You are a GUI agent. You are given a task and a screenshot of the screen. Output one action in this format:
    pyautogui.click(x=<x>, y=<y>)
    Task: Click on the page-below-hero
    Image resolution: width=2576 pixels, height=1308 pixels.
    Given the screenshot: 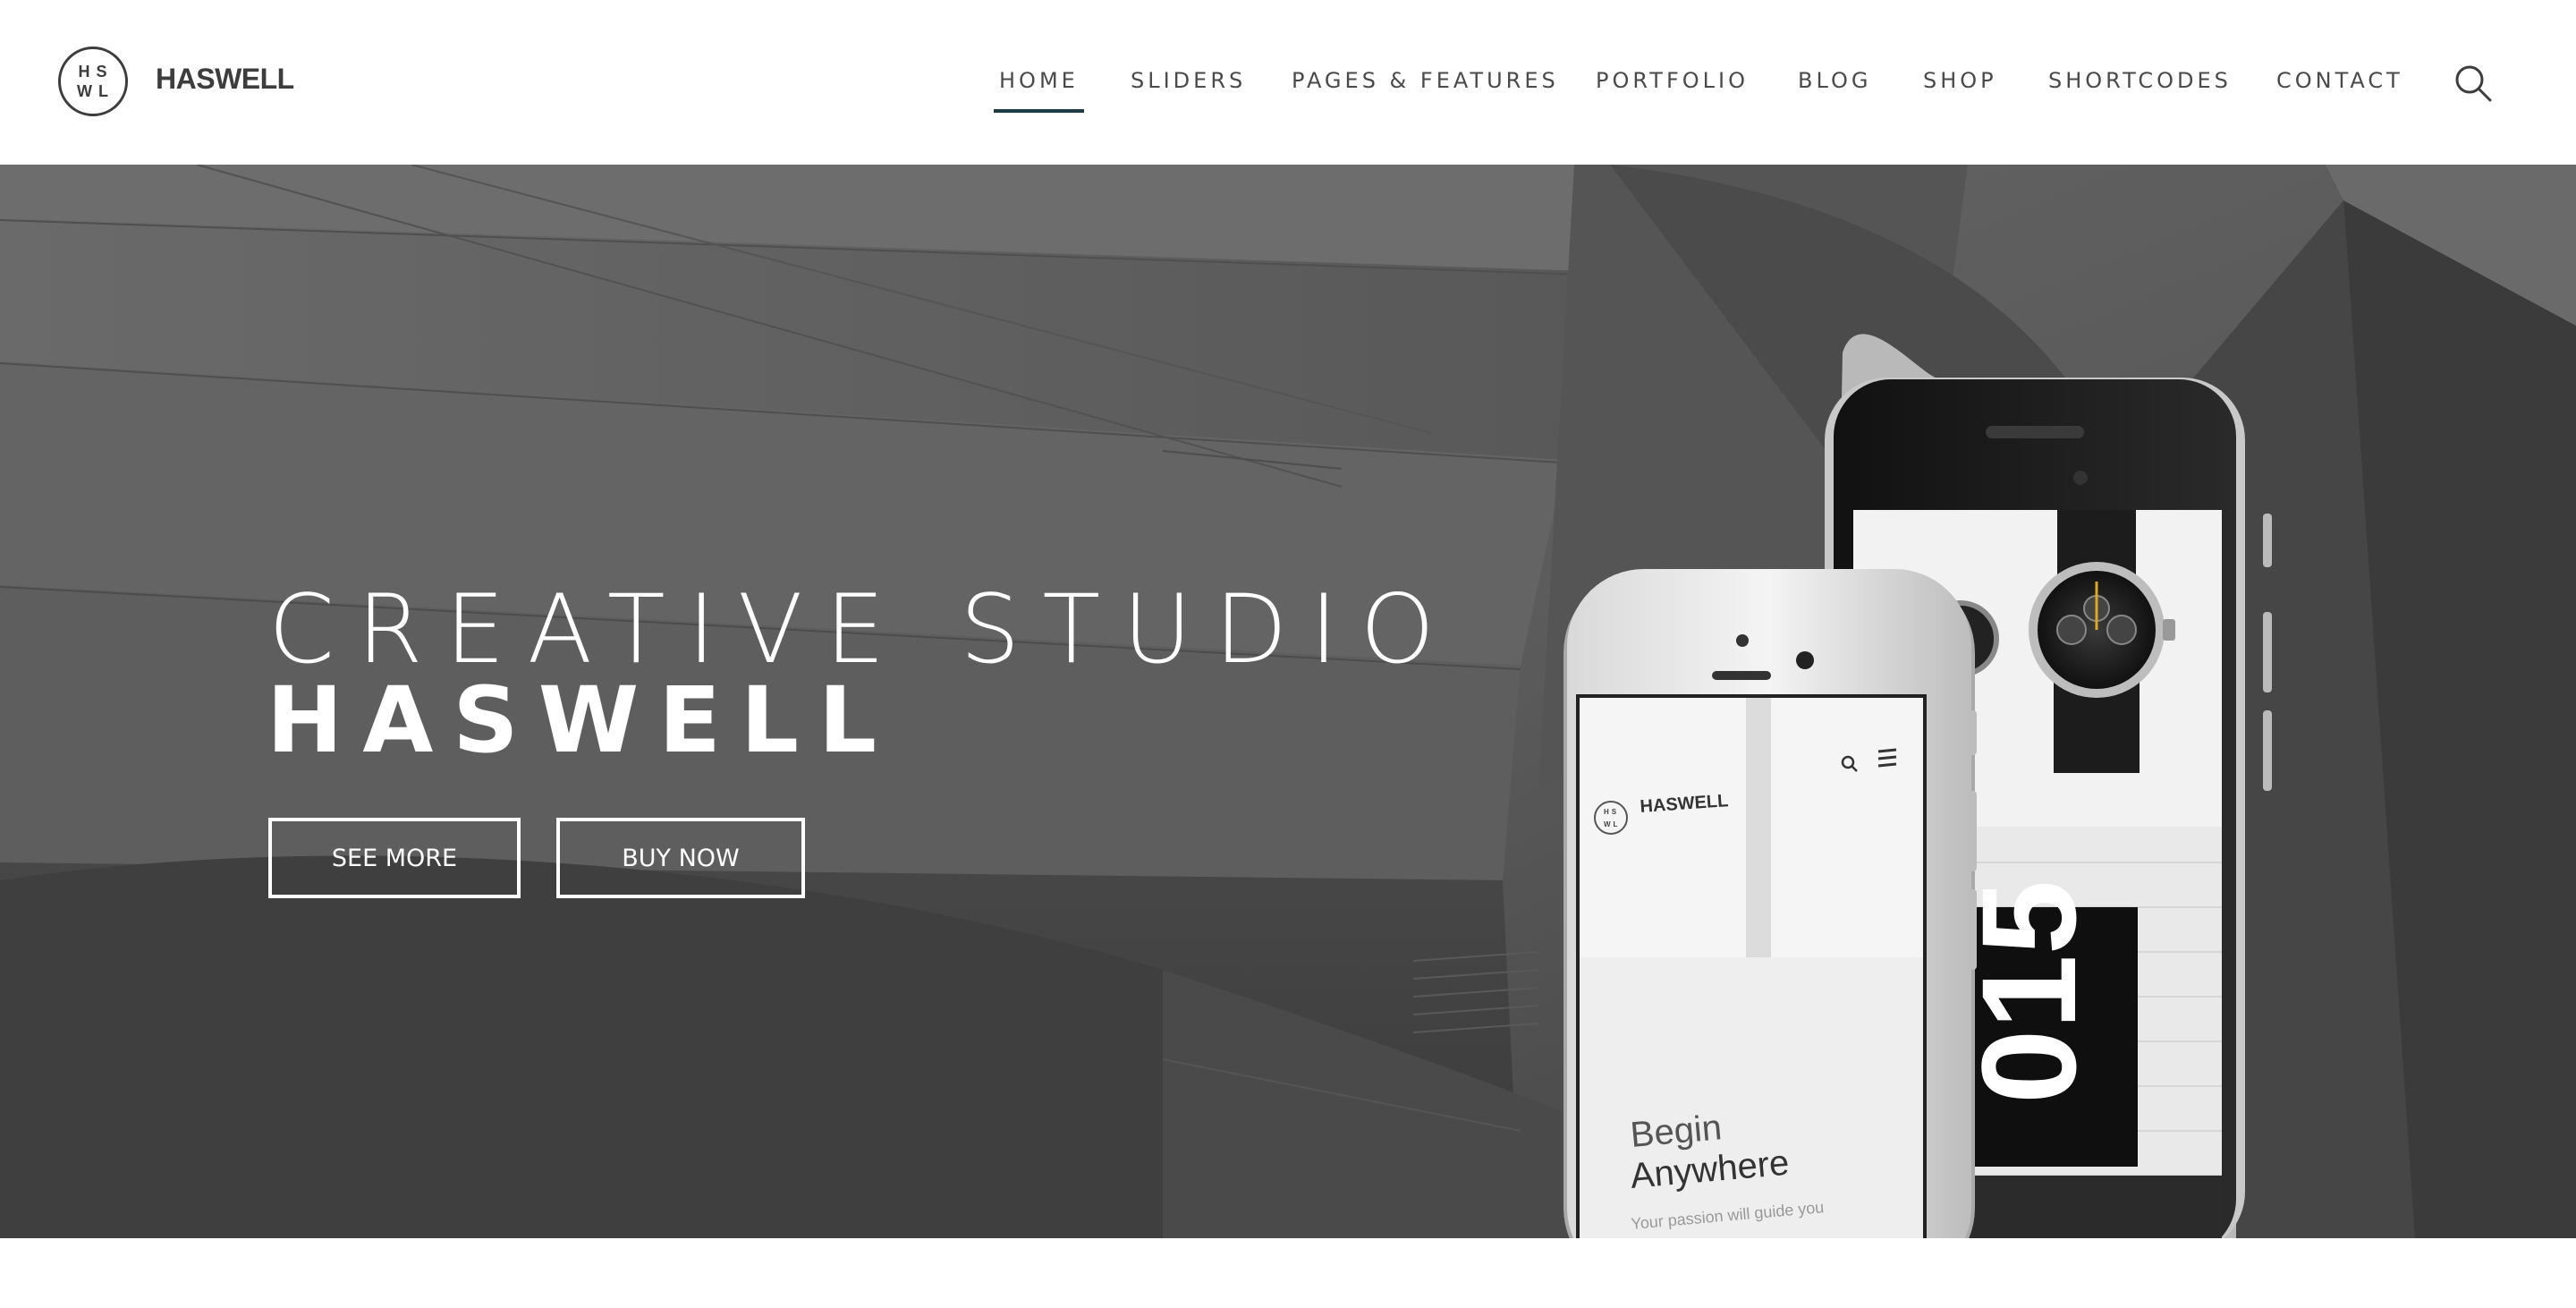 What is the action you would take?
    pyautogui.click(x=1288, y=1273)
    